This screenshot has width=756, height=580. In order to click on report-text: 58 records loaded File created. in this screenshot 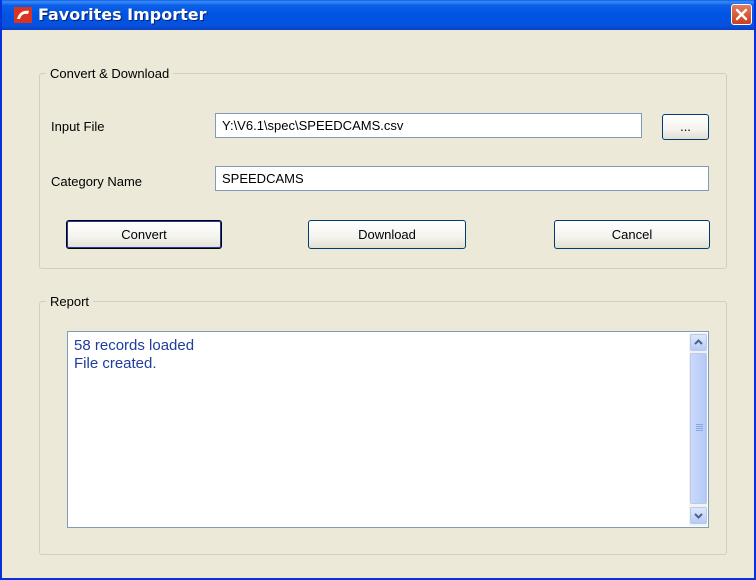, I will do `click(134, 355)`.